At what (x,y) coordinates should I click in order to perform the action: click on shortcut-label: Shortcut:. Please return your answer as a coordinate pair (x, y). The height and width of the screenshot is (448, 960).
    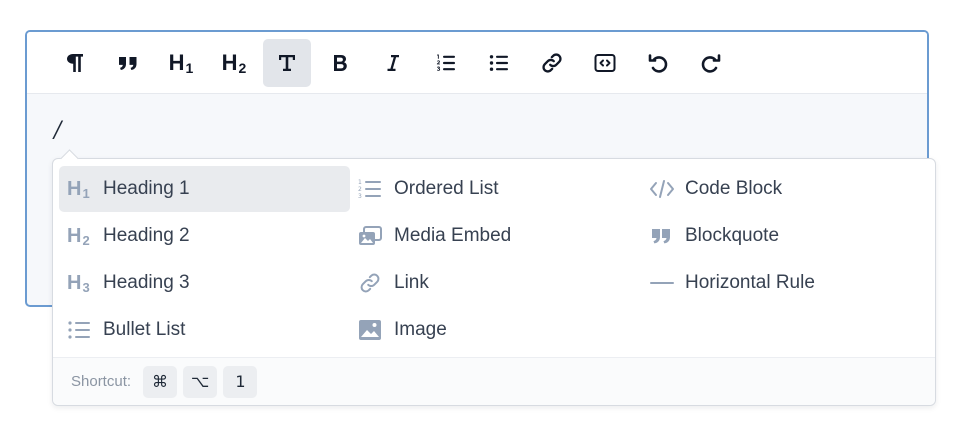
    Looking at the image, I should click on (101, 381).